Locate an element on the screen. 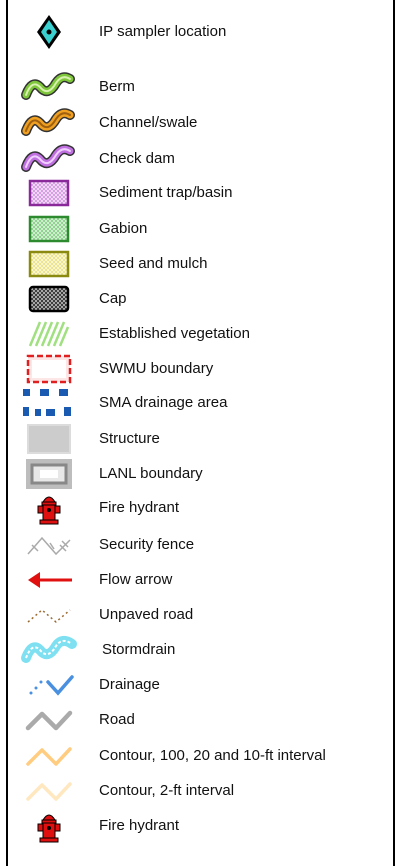  legend-item-berm: Berm is located at coordinates (200, 87).